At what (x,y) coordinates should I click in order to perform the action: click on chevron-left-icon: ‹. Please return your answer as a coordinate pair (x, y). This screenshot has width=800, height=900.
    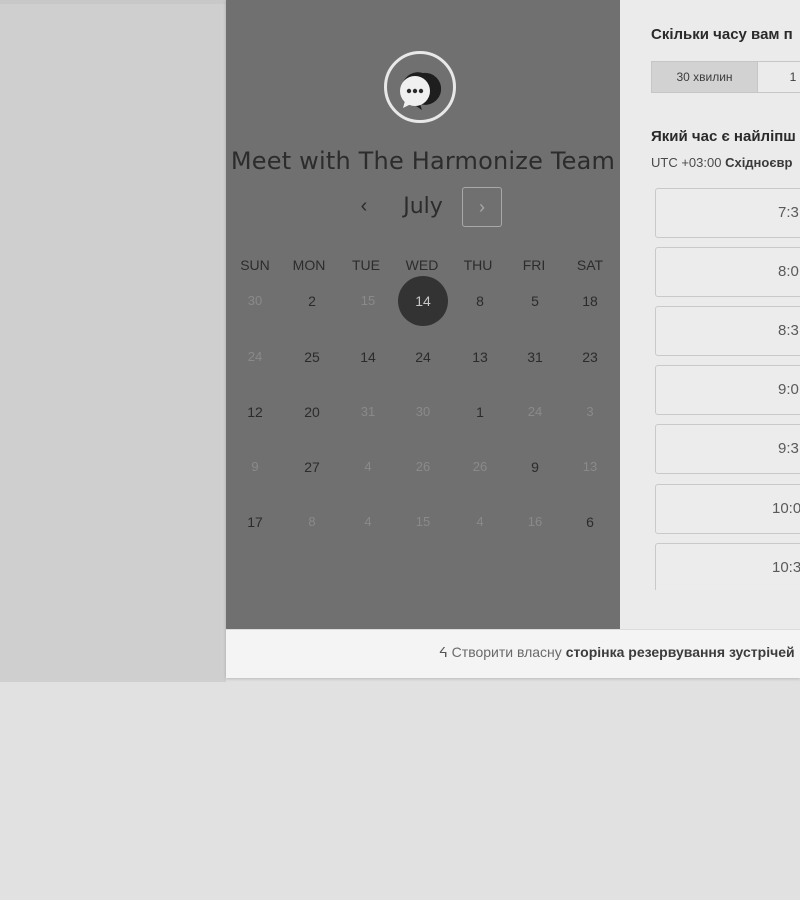
    Looking at the image, I should click on (364, 206).